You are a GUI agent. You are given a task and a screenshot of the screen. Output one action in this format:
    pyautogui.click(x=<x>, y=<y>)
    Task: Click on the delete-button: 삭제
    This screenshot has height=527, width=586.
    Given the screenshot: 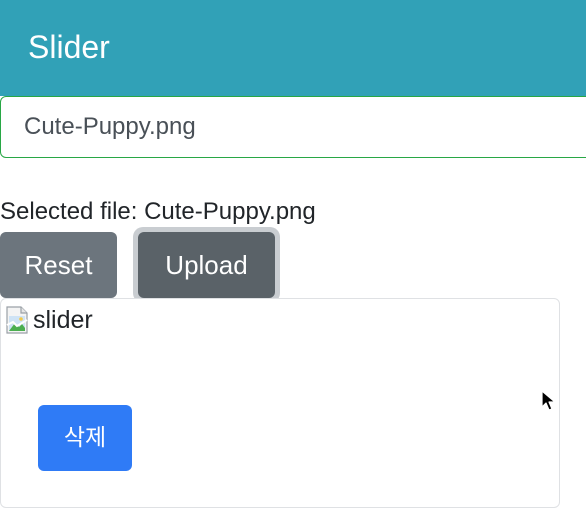 What is the action you would take?
    pyautogui.click(x=85, y=438)
    